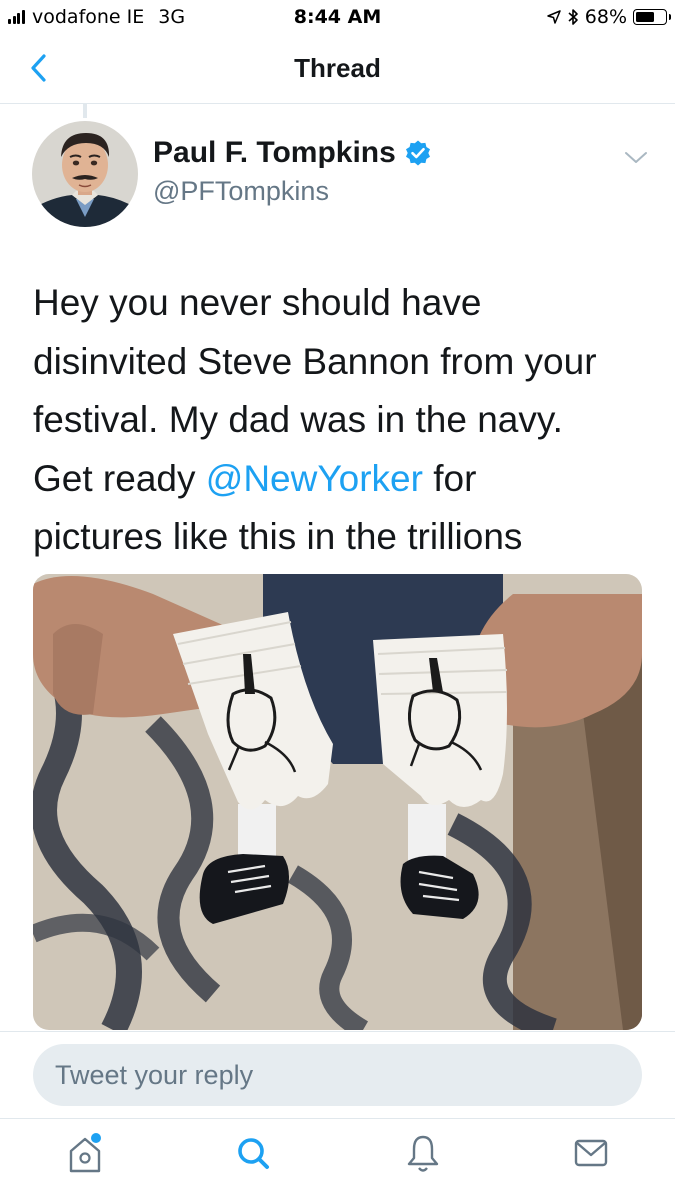  I want to click on tab-search, so click(254, 1159).